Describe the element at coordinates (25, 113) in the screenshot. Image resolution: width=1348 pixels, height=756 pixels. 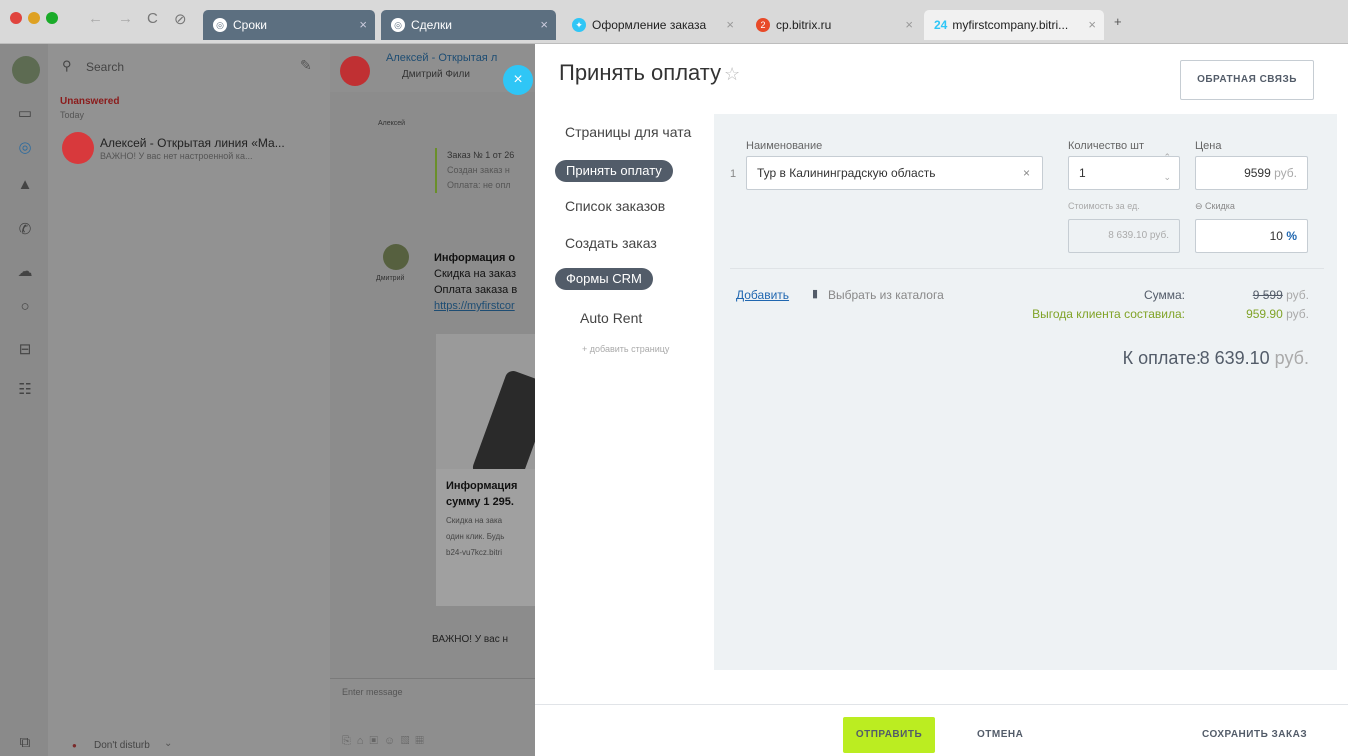
I see `chat-icon: ▭` at that location.